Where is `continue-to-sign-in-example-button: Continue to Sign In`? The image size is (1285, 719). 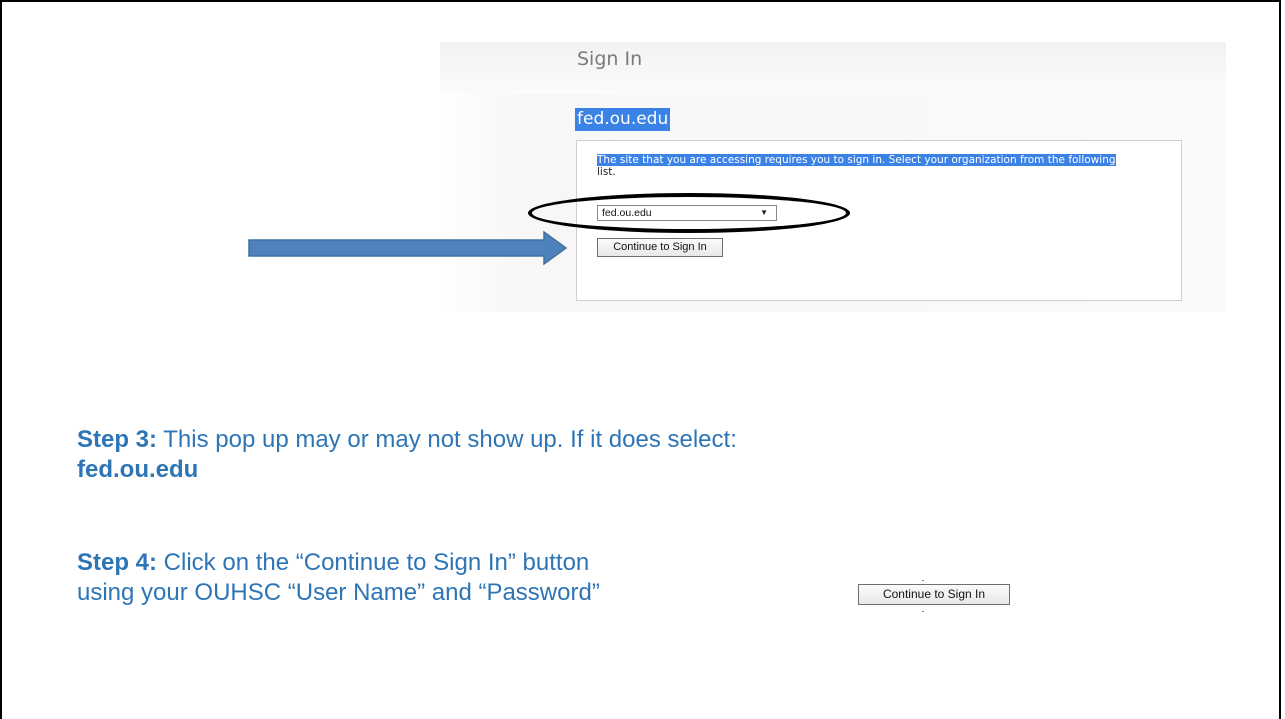
continue-to-sign-in-example-button: Continue to Sign In is located at coordinates (934, 594).